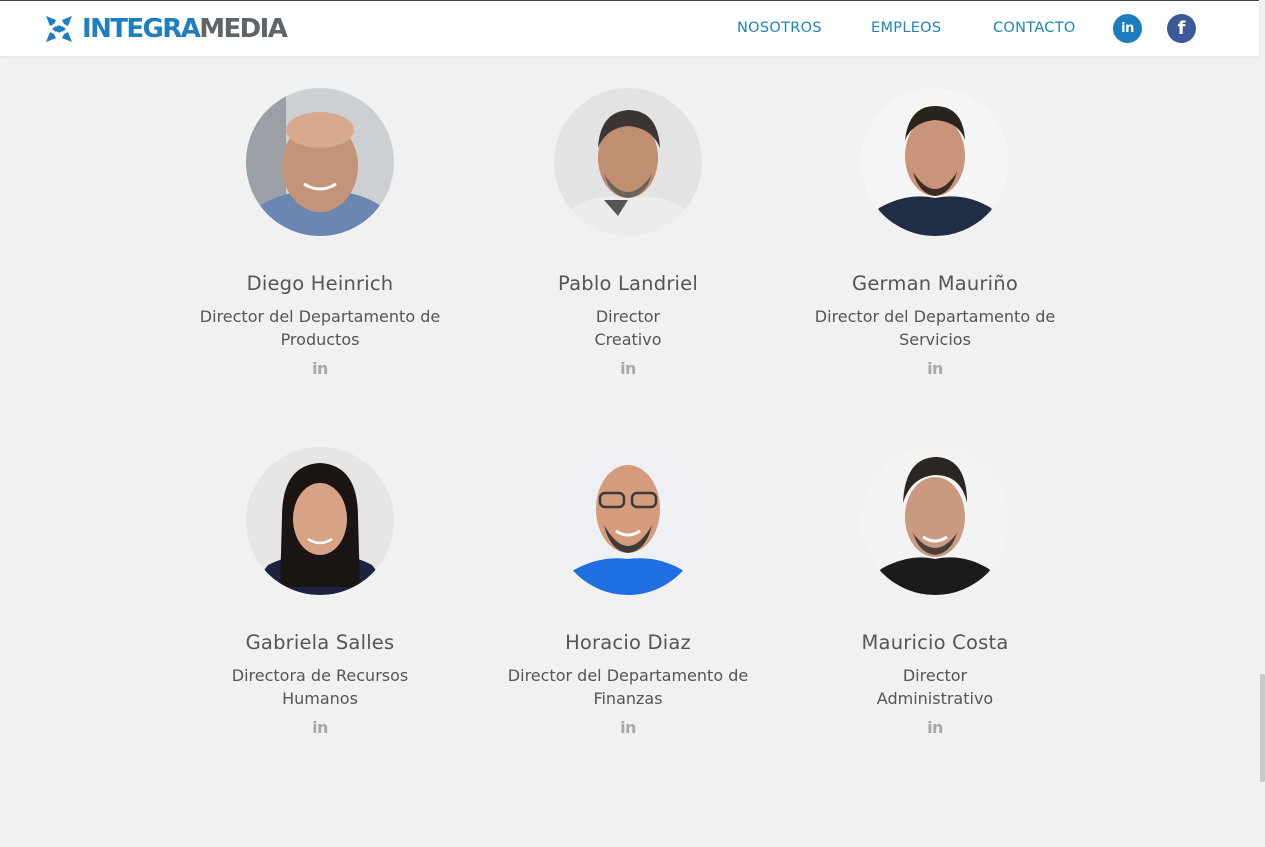 This screenshot has height=847, width=1265. I want to click on facebook-glyph: f, so click(1181, 28).